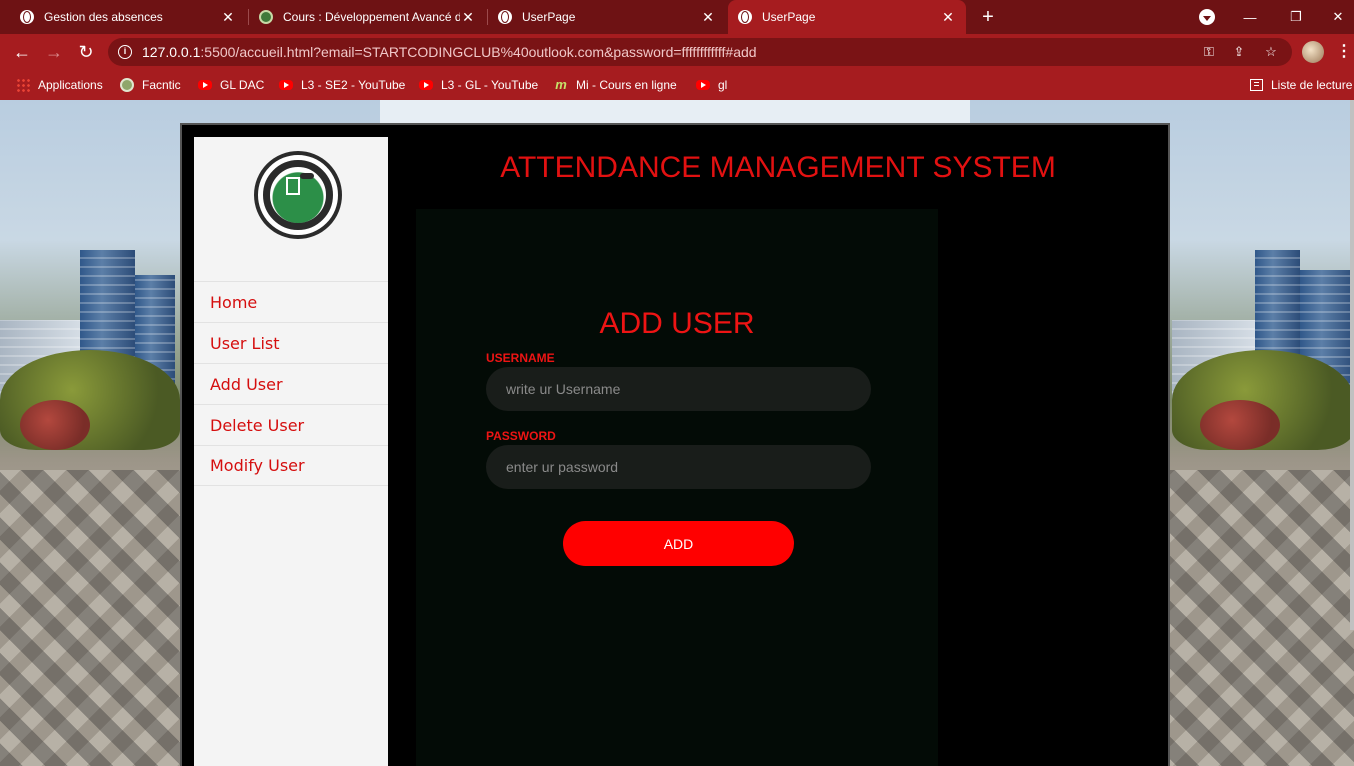 This screenshot has height=766, width=1354. I want to click on tab-userpage: UserPage ✕, so click(607, 17).